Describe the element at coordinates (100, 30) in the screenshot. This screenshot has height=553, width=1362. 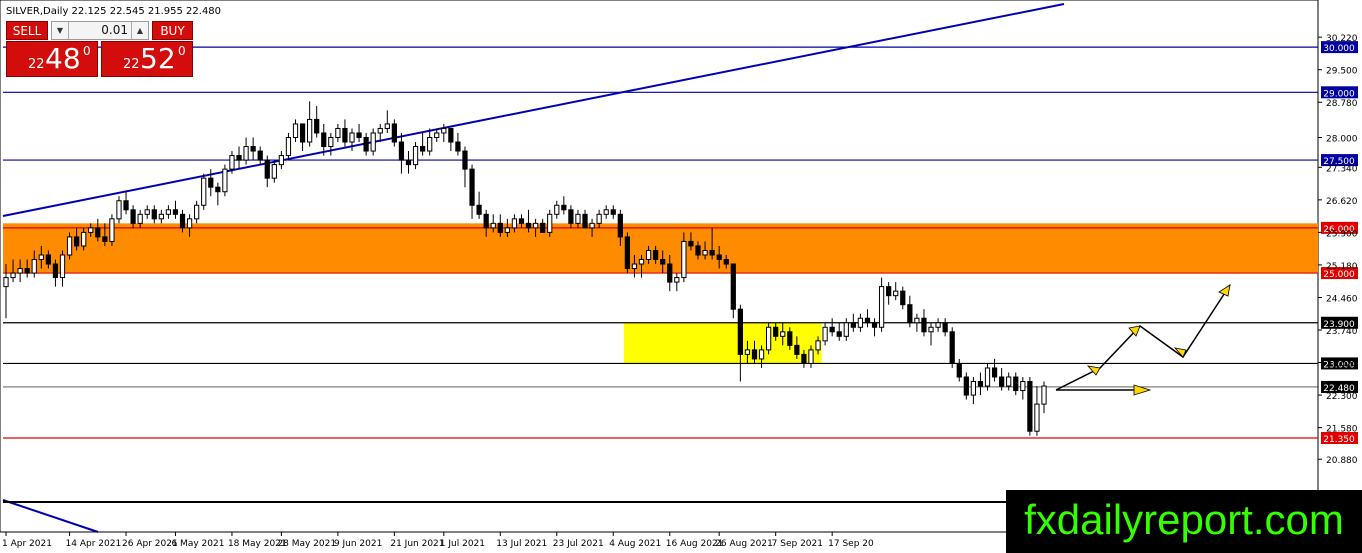
I see `lot-size-stepper: ▼ 0.01 ▲` at that location.